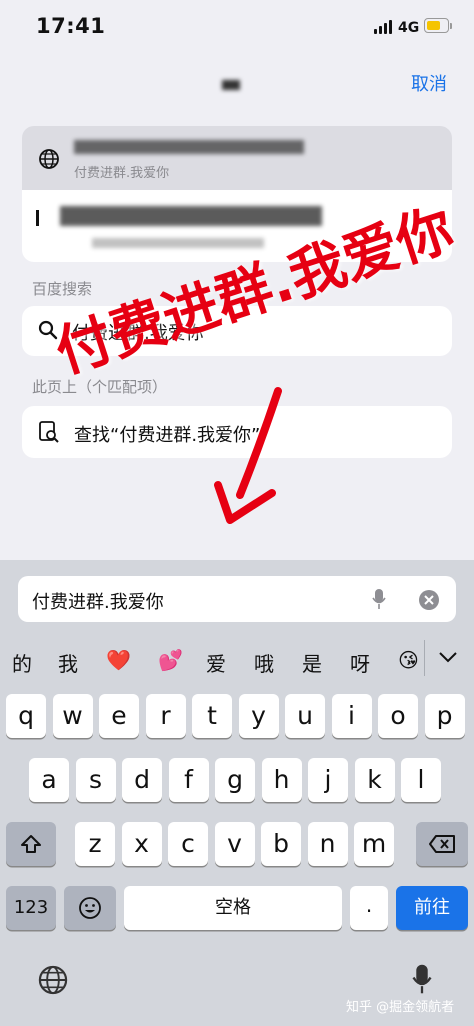 The image size is (474, 1026). Describe the element at coordinates (369, 908) in the screenshot. I see `period-key: .` at that location.